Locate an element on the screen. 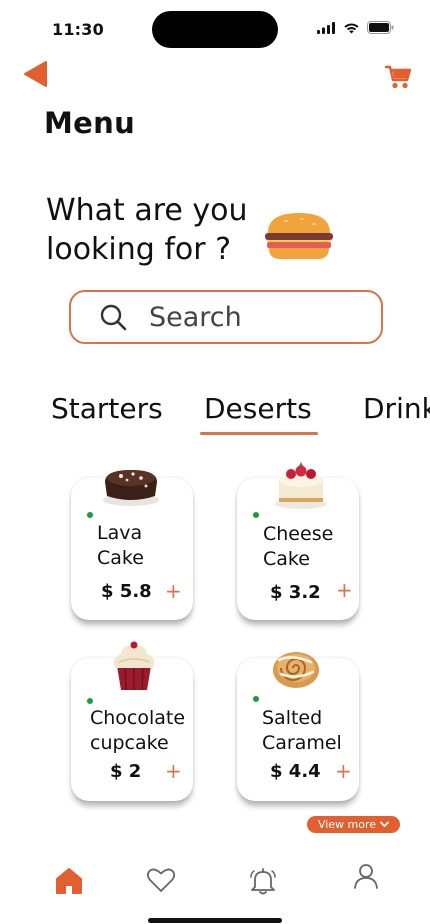 Image resolution: width=430 pixels, height=924 pixels. nav-profile is located at coordinates (368, 878).